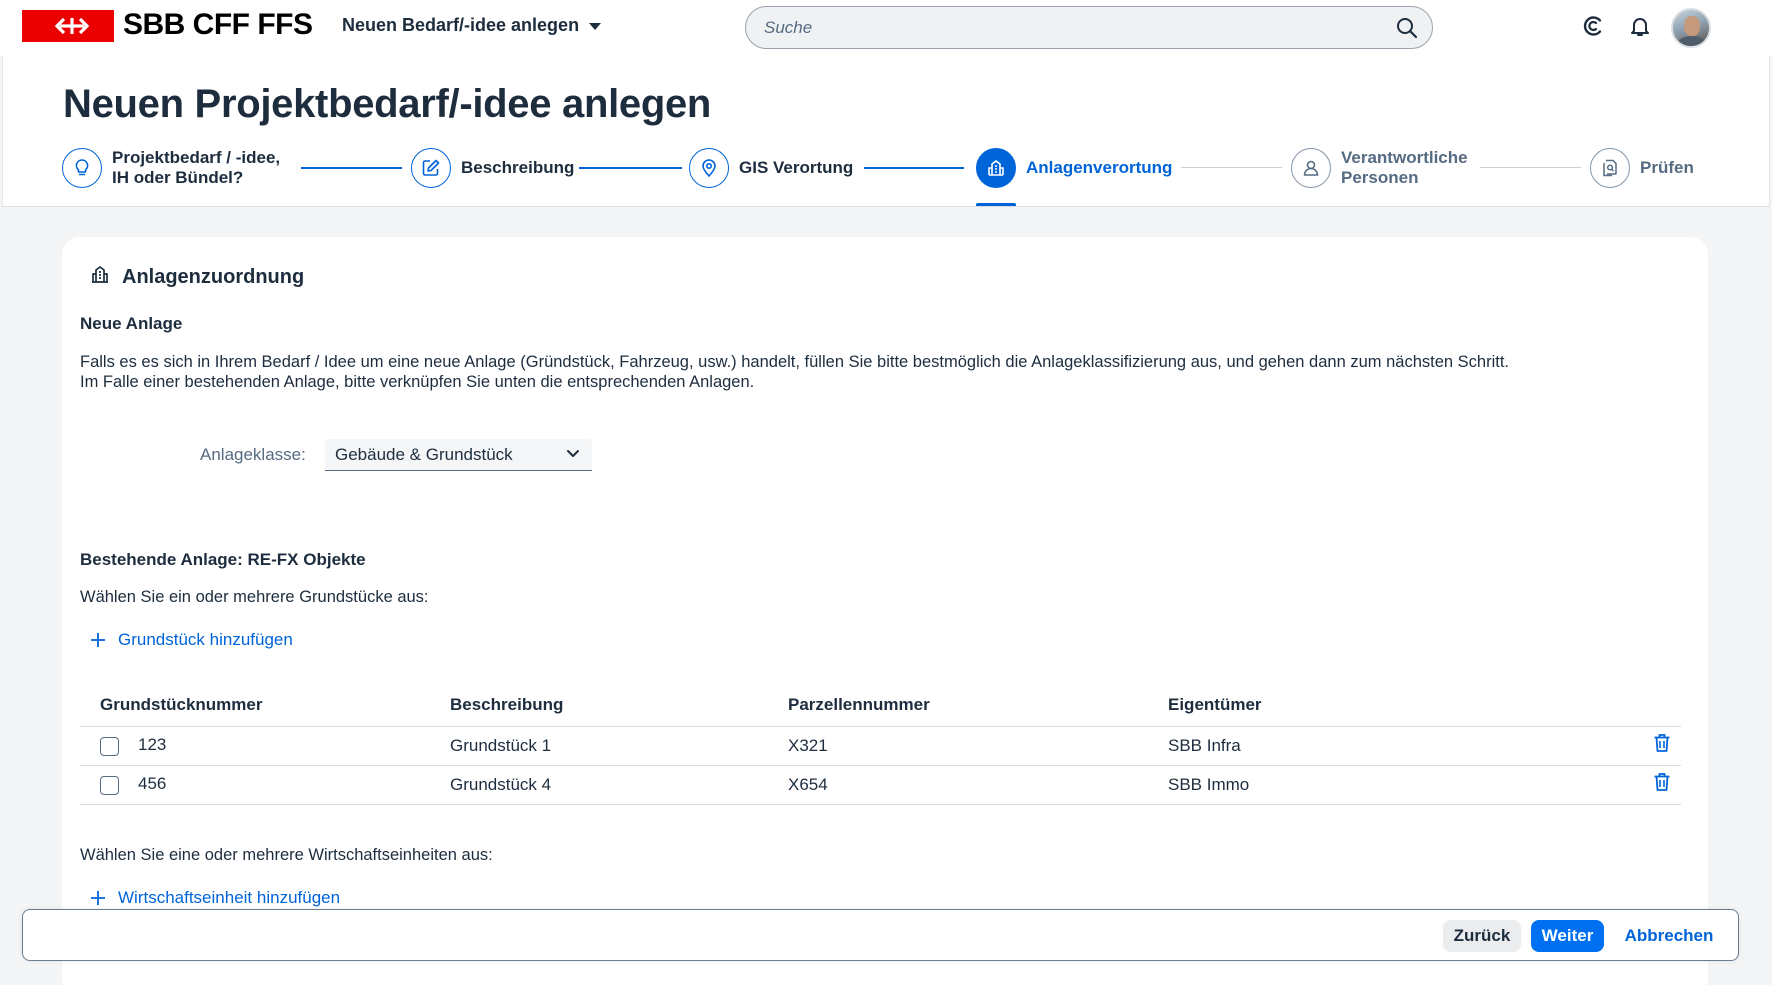 Image resolution: width=1772 pixels, height=985 pixels. What do you see at coordinates (223, 559) in the screenshot?
I see `existing-asset-heading: Bestehende Anlage: RE-FX Objekte` at bounding box center [223, 559].